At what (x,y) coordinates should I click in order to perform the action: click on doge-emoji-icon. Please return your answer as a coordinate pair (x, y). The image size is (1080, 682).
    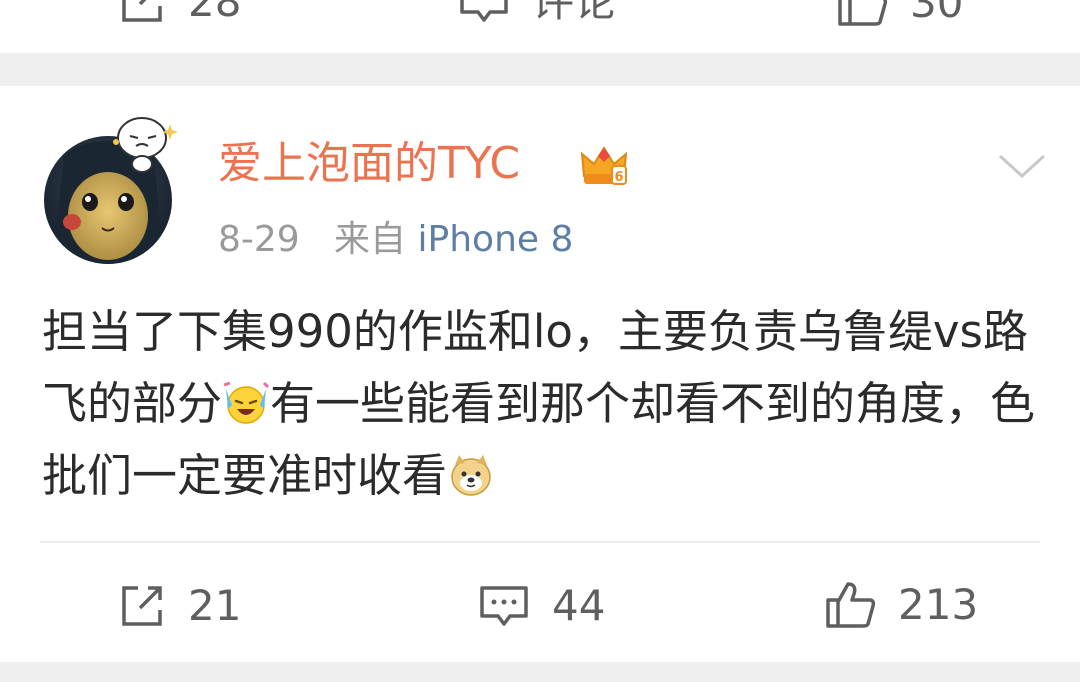
    Looking at the image, I should click on (471, 475).